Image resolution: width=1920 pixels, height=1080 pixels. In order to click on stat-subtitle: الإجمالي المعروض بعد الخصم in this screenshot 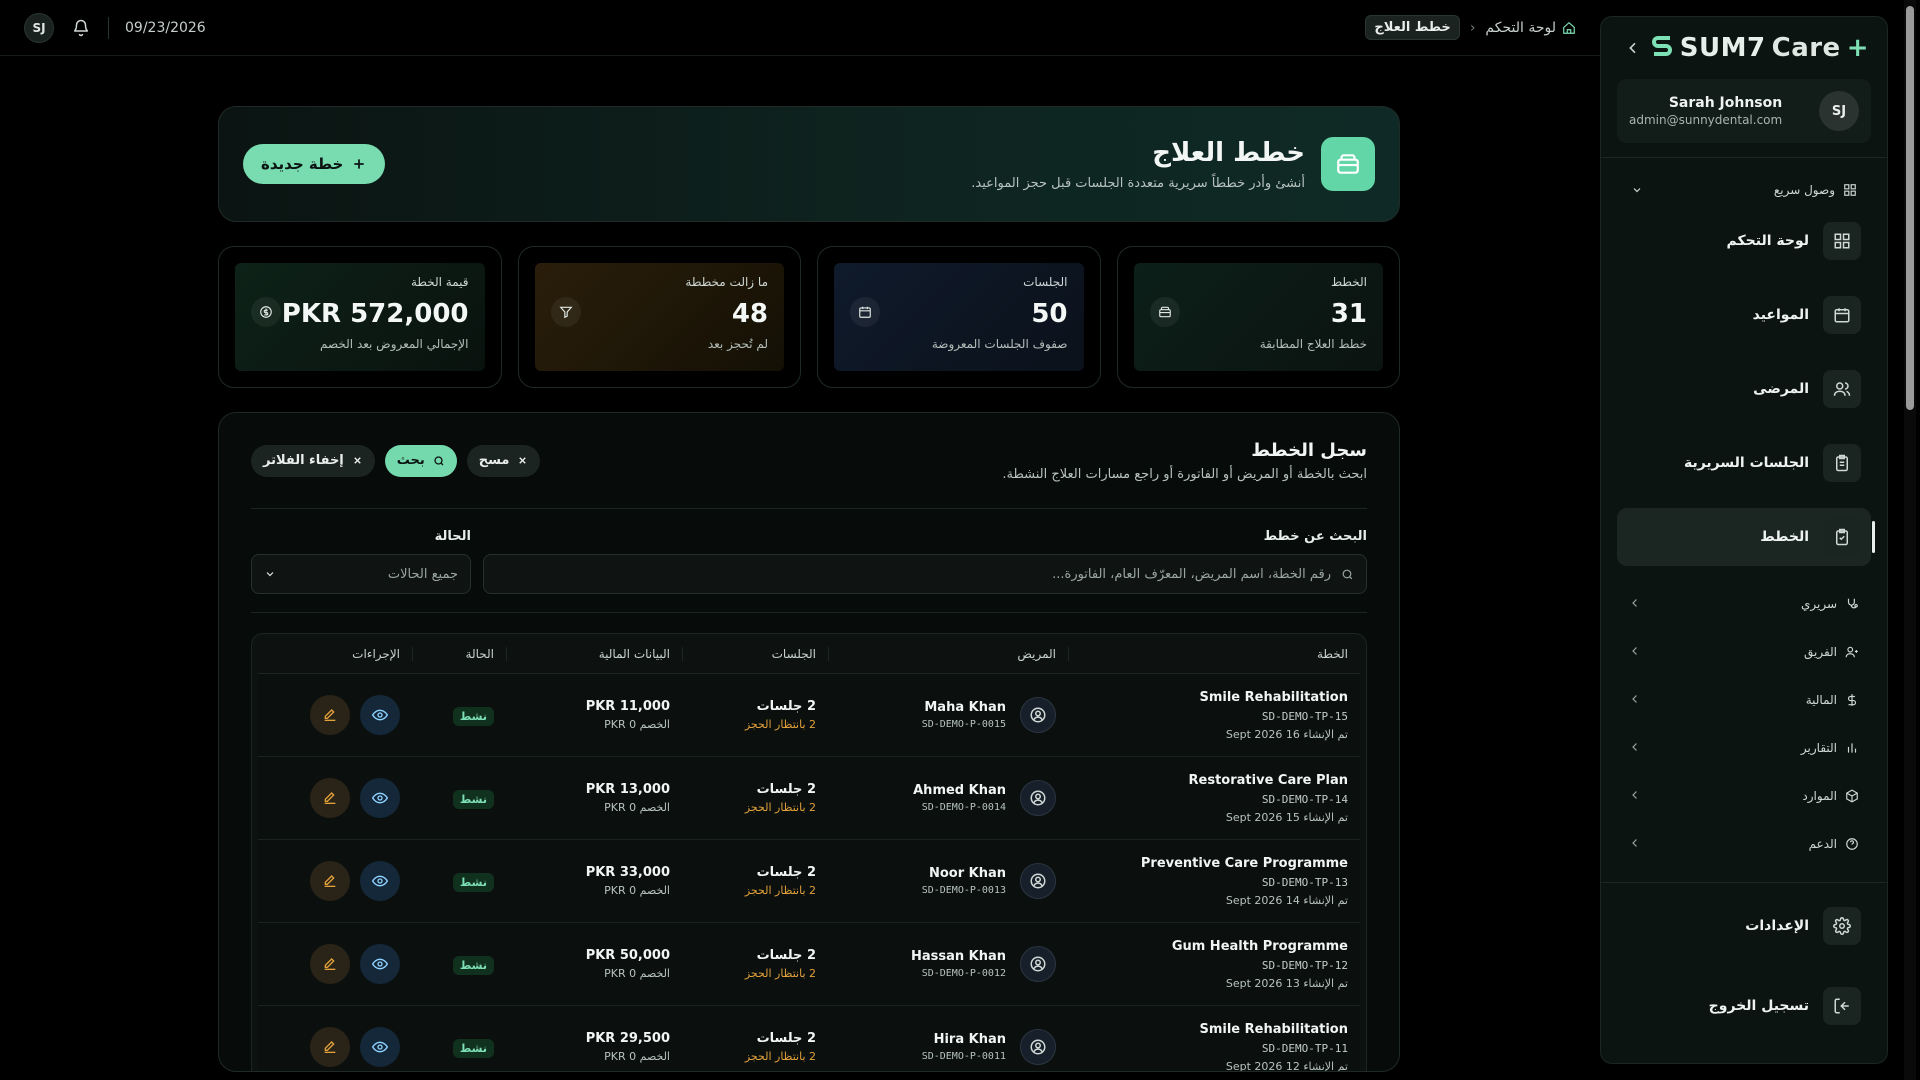, I will do `click(394, 344)`.